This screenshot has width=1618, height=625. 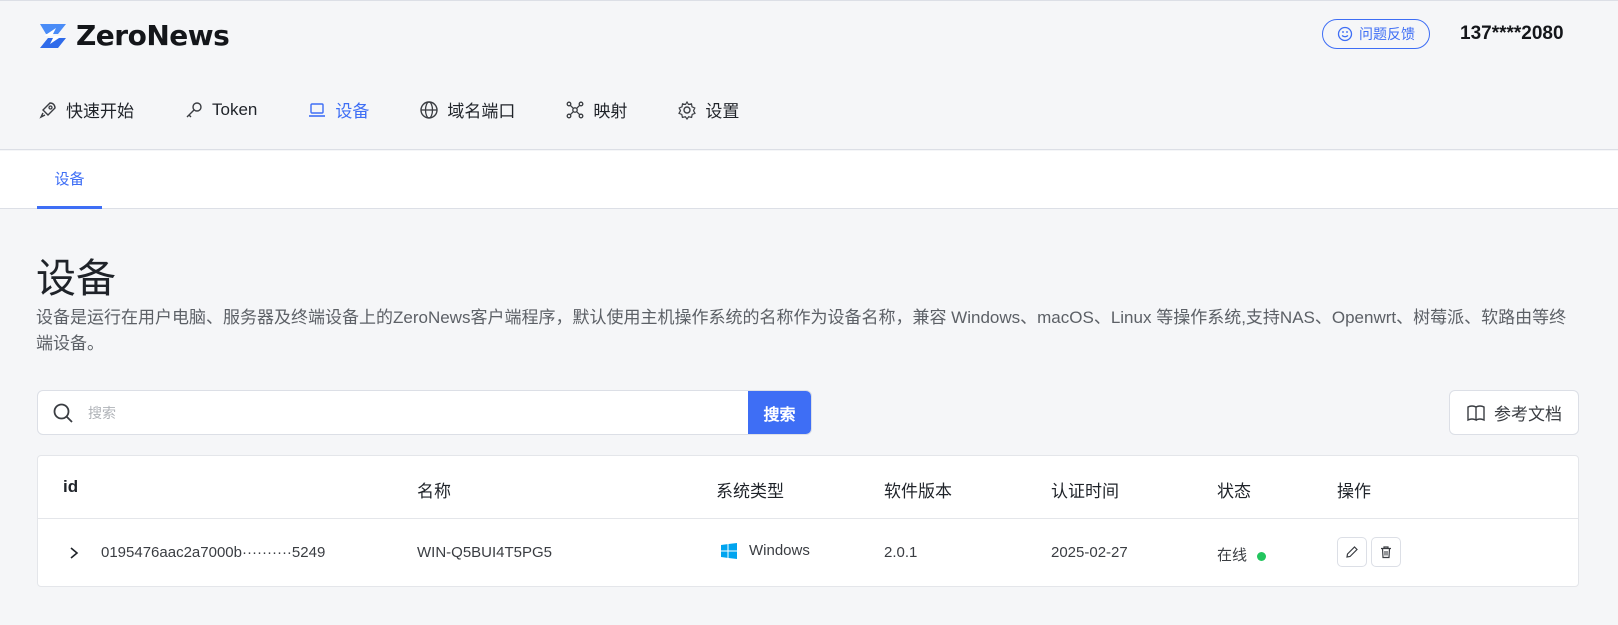 I want to click on sub-tab-bar: 设备, so click(x=809, y=180).